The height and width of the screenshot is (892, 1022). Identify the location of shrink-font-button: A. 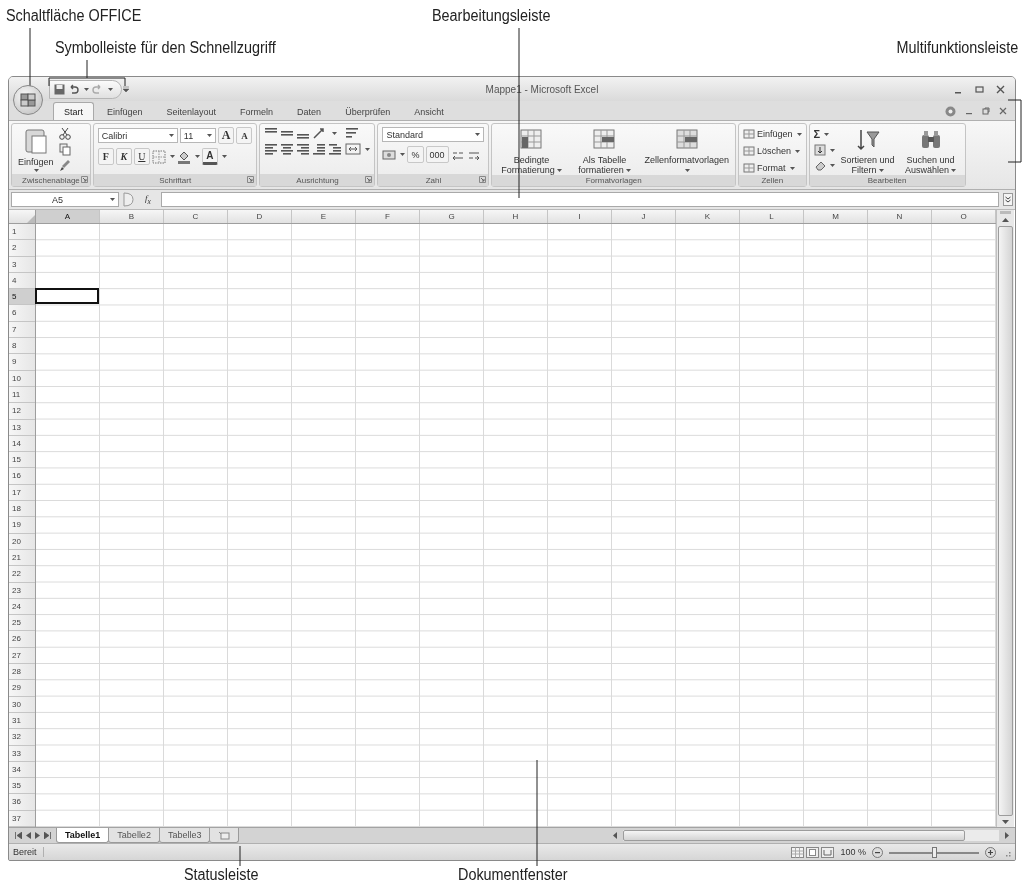
(244, 135).